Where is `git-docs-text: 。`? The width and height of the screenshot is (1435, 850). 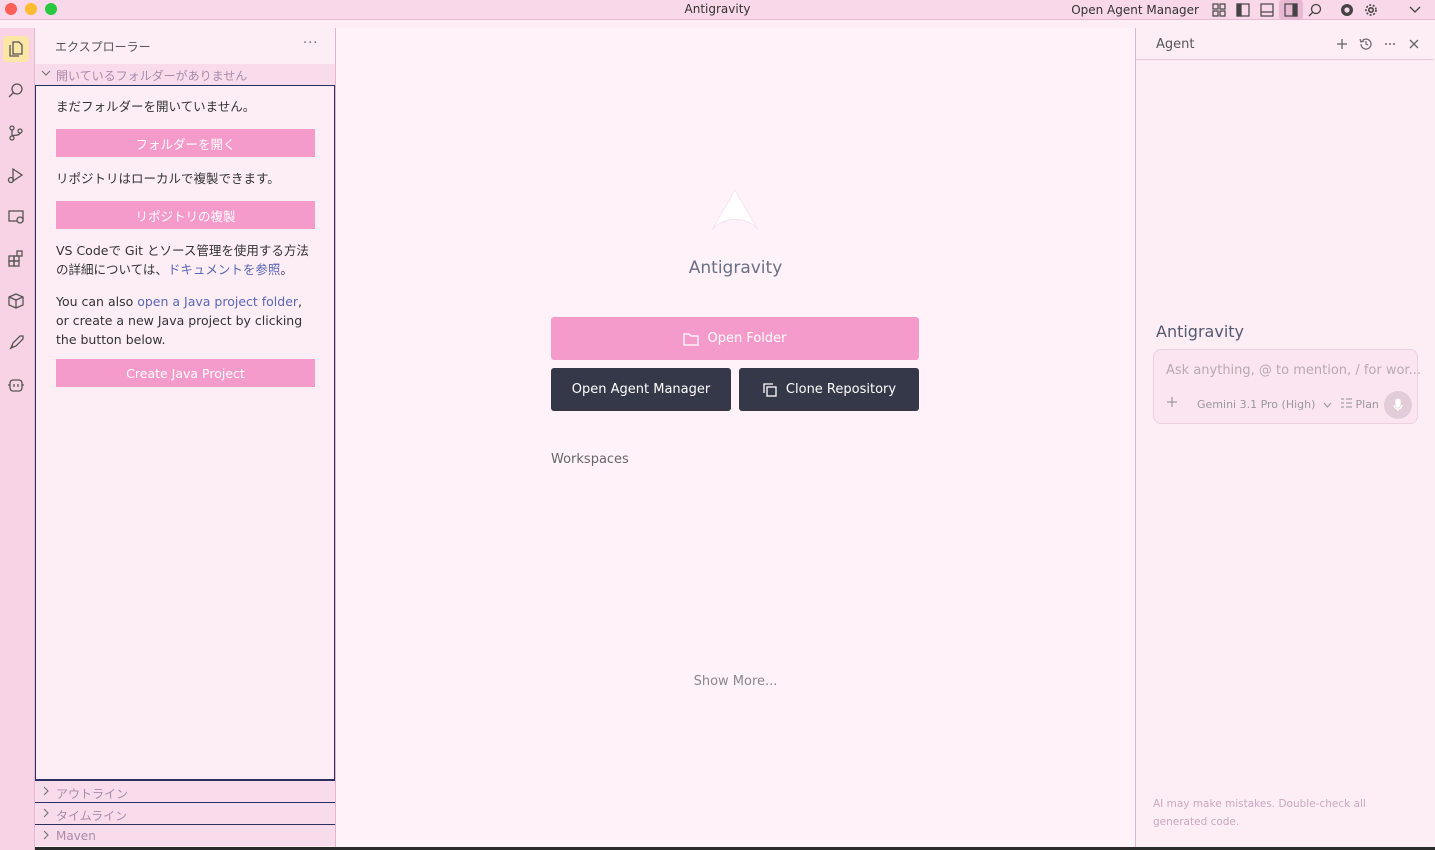
git-docs-text: 。 is located at coordinates (286, 269).